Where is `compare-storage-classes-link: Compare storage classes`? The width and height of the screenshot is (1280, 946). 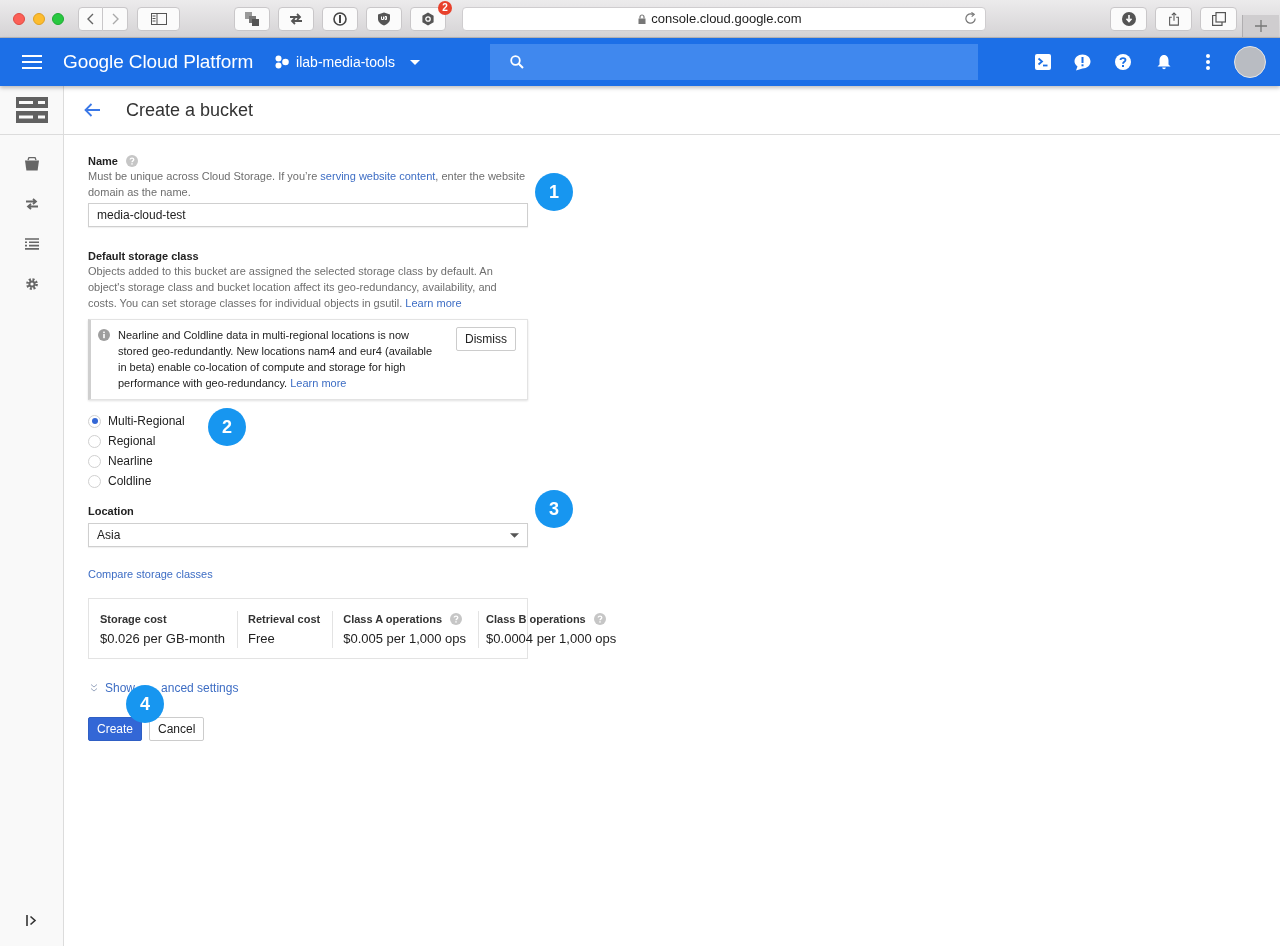
compare-storage-classes-link: Compare storage classes is located at coordinates (150, 574).